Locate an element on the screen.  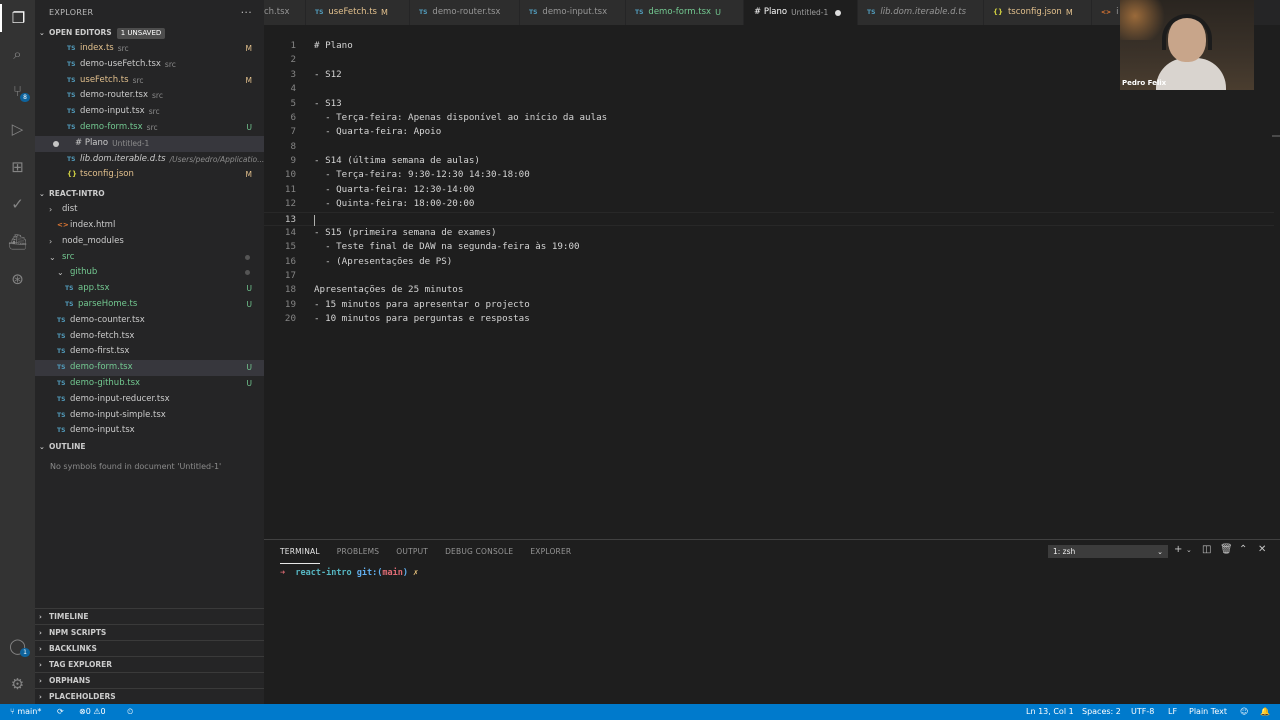
split-terminal-icon: ◫ is located at coordinates (1206, 549).